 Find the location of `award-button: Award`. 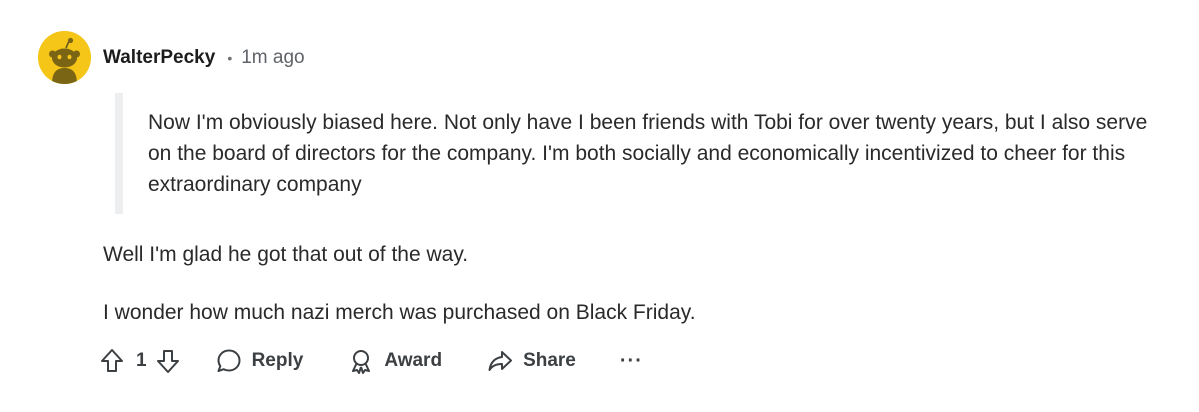

award-button: Award is located at coordinates (395, 361).